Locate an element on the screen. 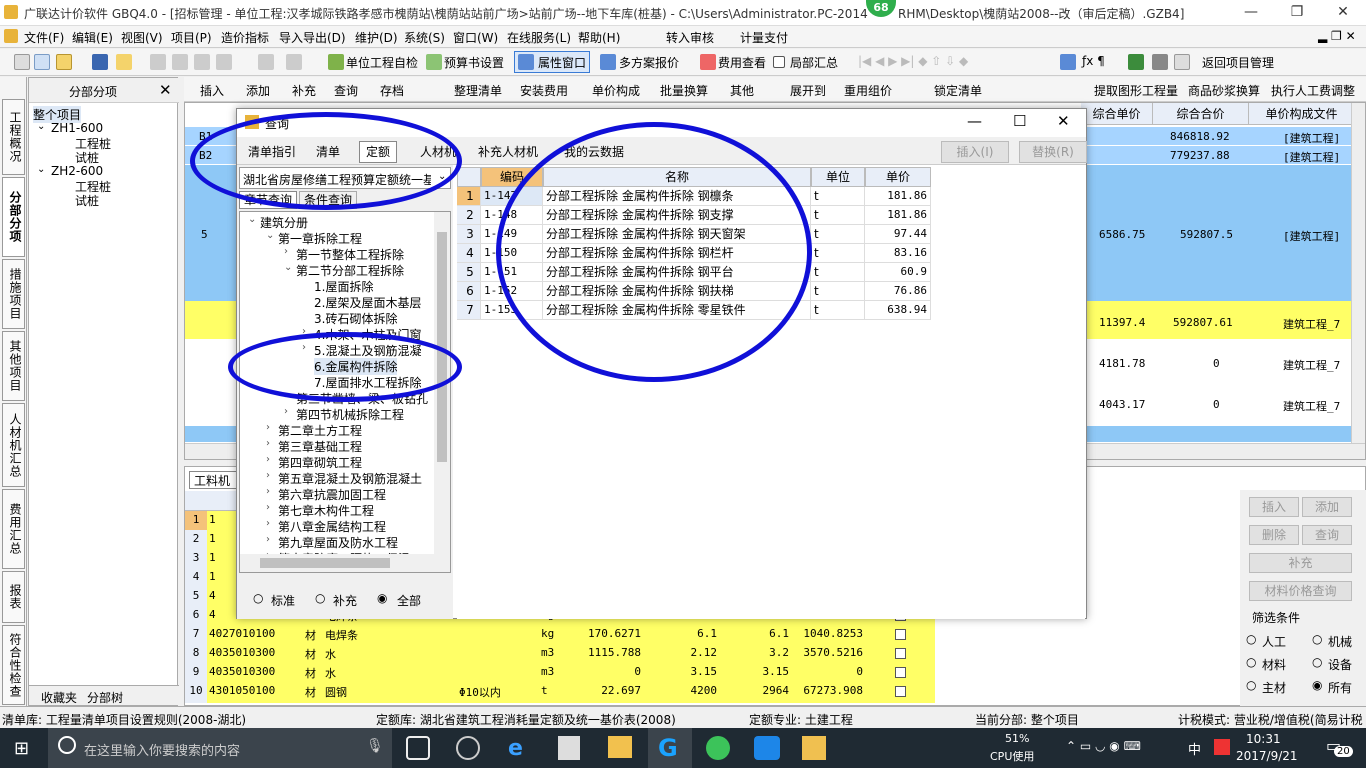 The image size is (1366, 768). query-menu: 查询 is located at coordinates (346, 90).